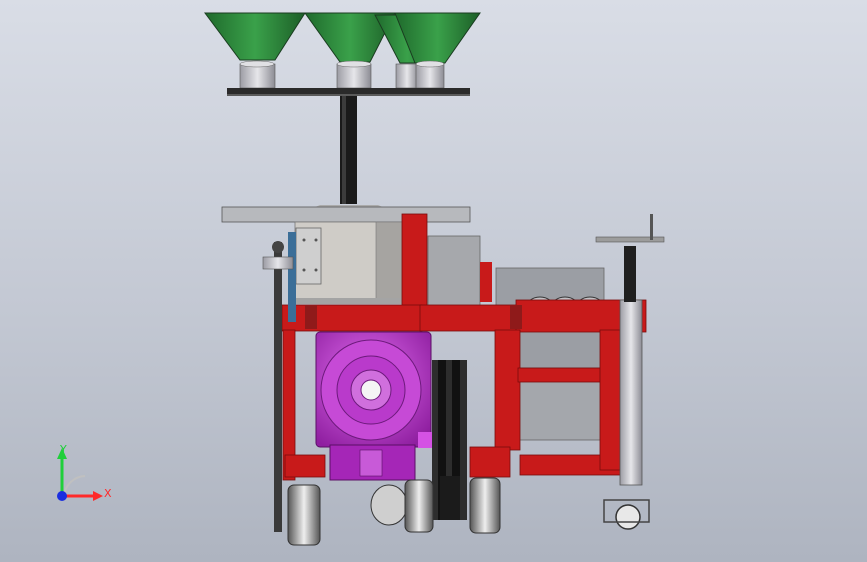 The width and height of the screenshot is (867, 562). I want to click on gear-stack, so click(449, 440).